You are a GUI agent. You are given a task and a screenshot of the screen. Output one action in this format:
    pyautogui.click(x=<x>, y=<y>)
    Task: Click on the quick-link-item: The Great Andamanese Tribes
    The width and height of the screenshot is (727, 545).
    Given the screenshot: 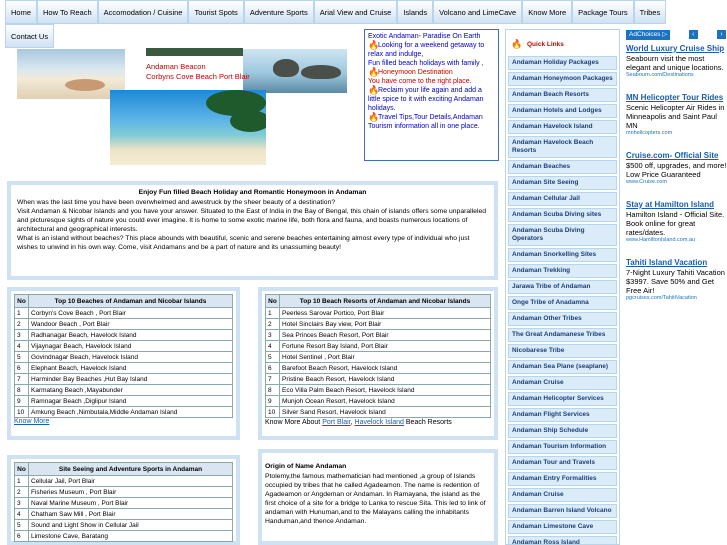 What is the action you would take?
    pyautogui.click(x=562, y=335)
    